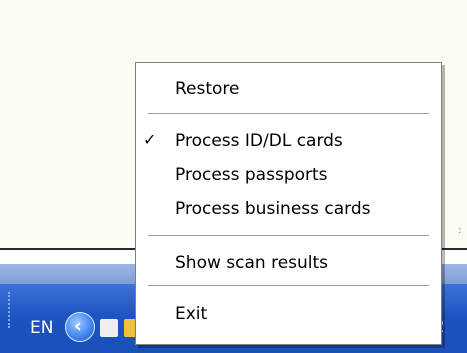 This screenshot has height=353, width=467. I want to click on menu-item-process-passports: Process passports, so click(288, 175).